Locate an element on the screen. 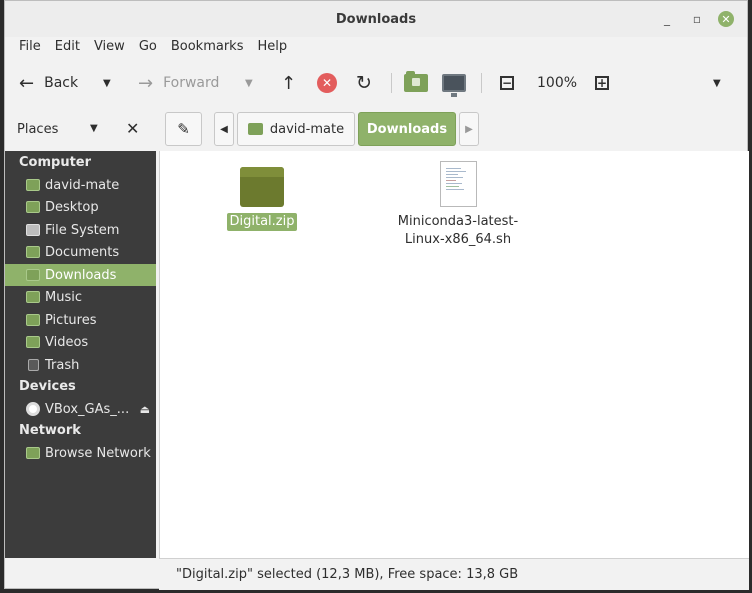 The width and height of the screenshot is (752, 593). menu-file: File is located at coordinates (30, 48).